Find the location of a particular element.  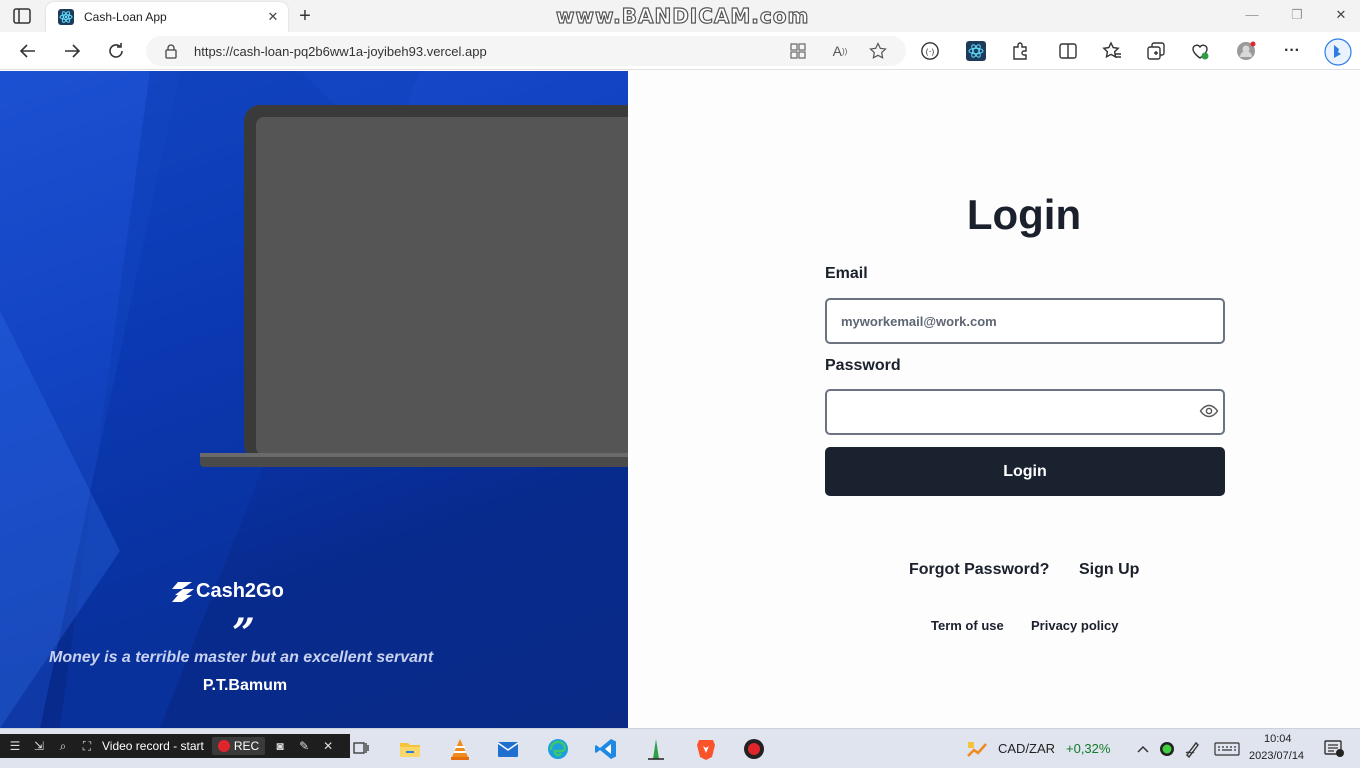

password-field is located at coordinates (1025, 412).